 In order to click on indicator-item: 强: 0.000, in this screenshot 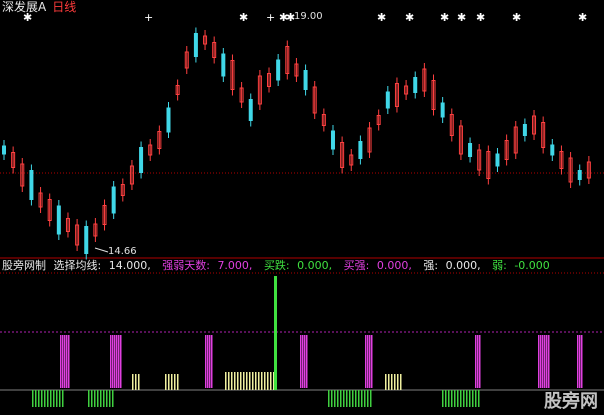, I will do `click(452, 265)`.